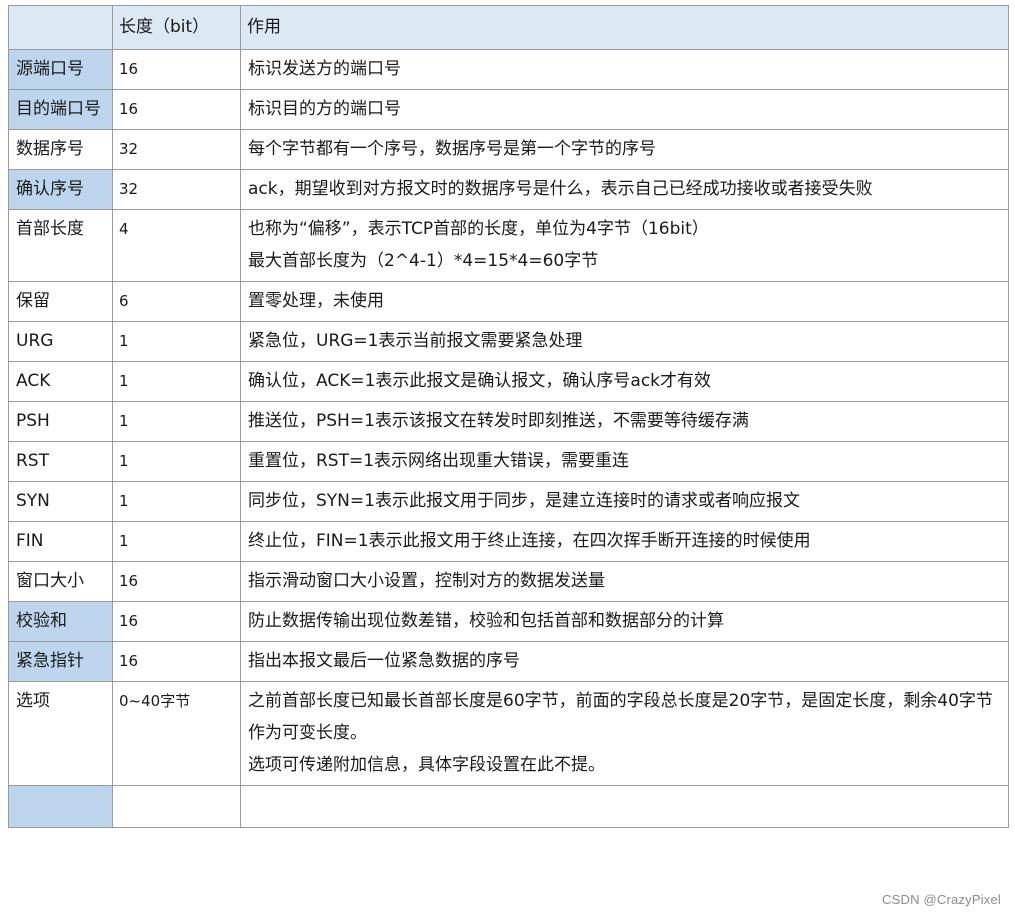 The height and width of the screenshot is (916, 1015). What do you see at coordinates (60, 109) in the screenshot?
I see `field-name-cell: 目的端口号` at bounding box center [60, 109].